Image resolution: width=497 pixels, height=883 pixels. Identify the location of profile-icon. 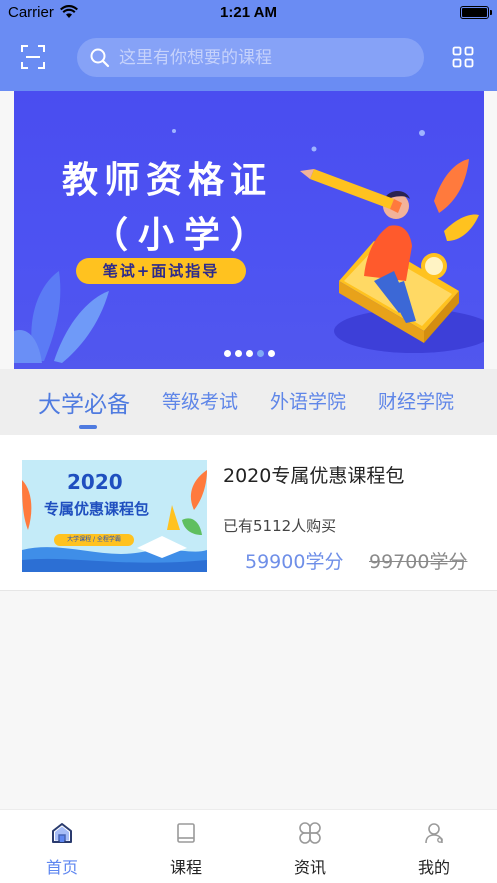
(434, 833).